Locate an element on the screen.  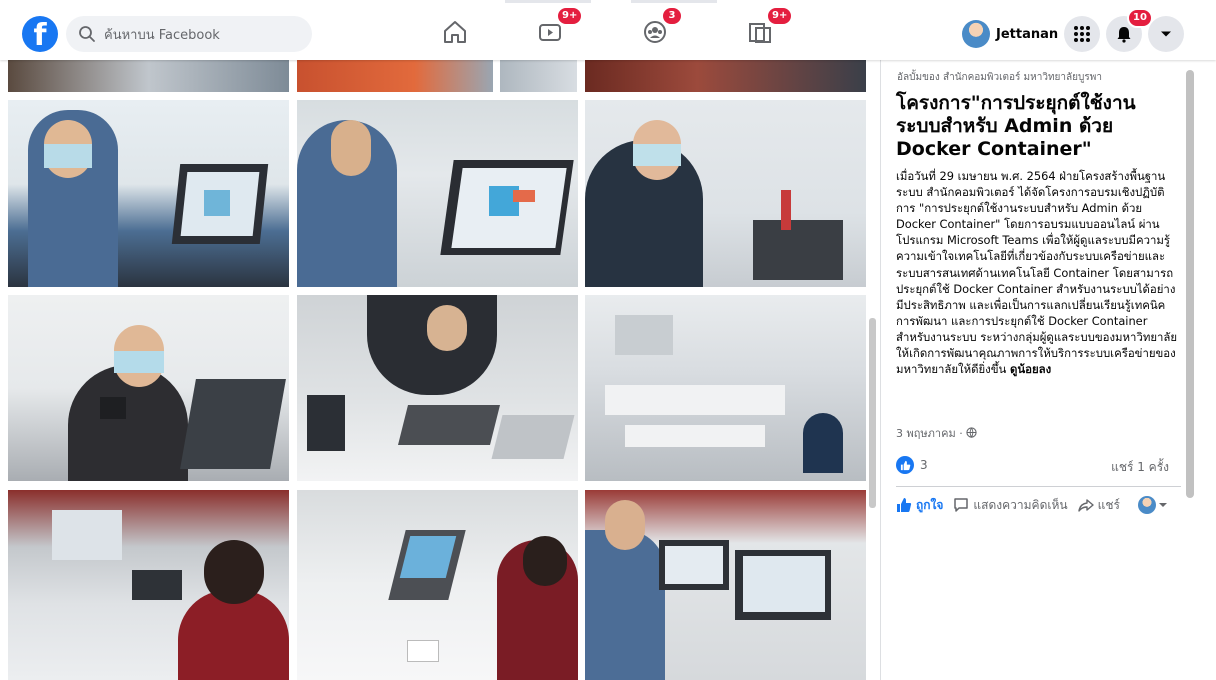
search-box is located at coordinates (189, 35).